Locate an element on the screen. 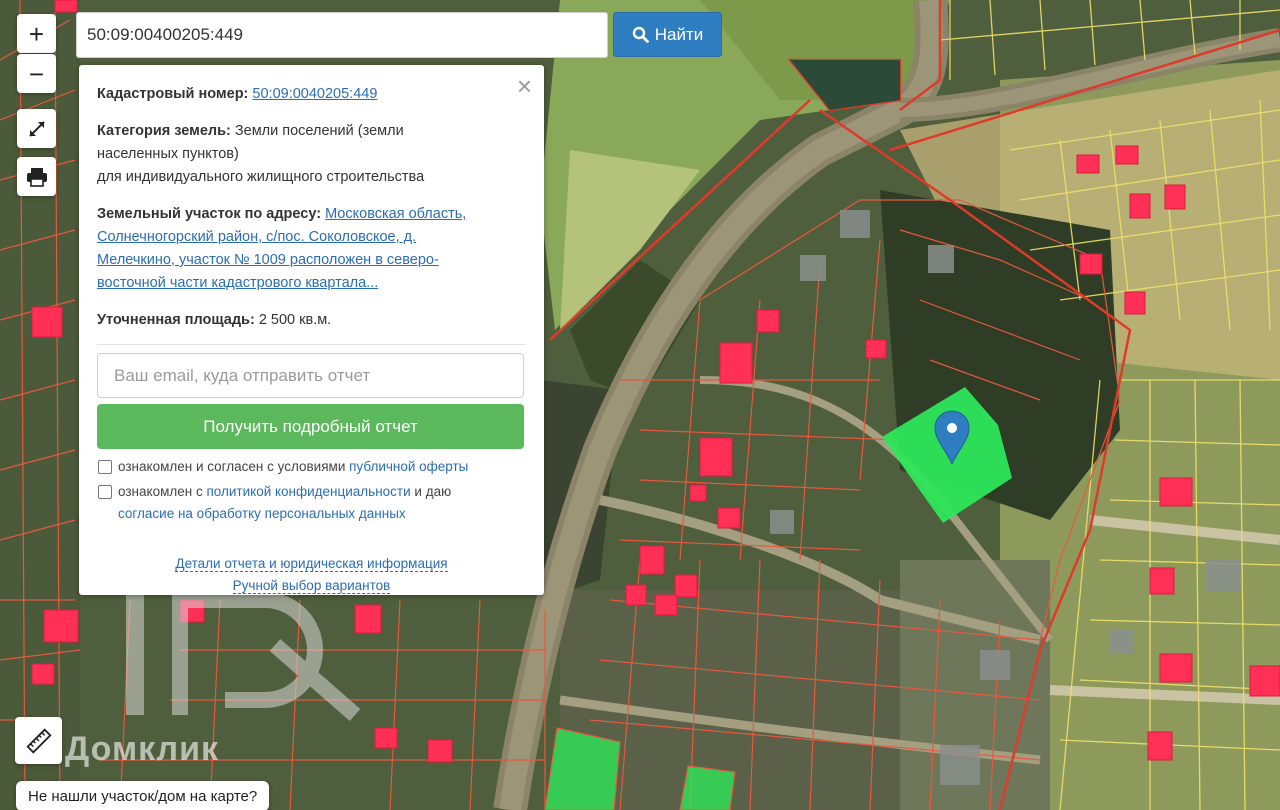 The width and height of the screenshot is (1280, 810). category-label: Категория земель: is located at coordinates (164, 131).